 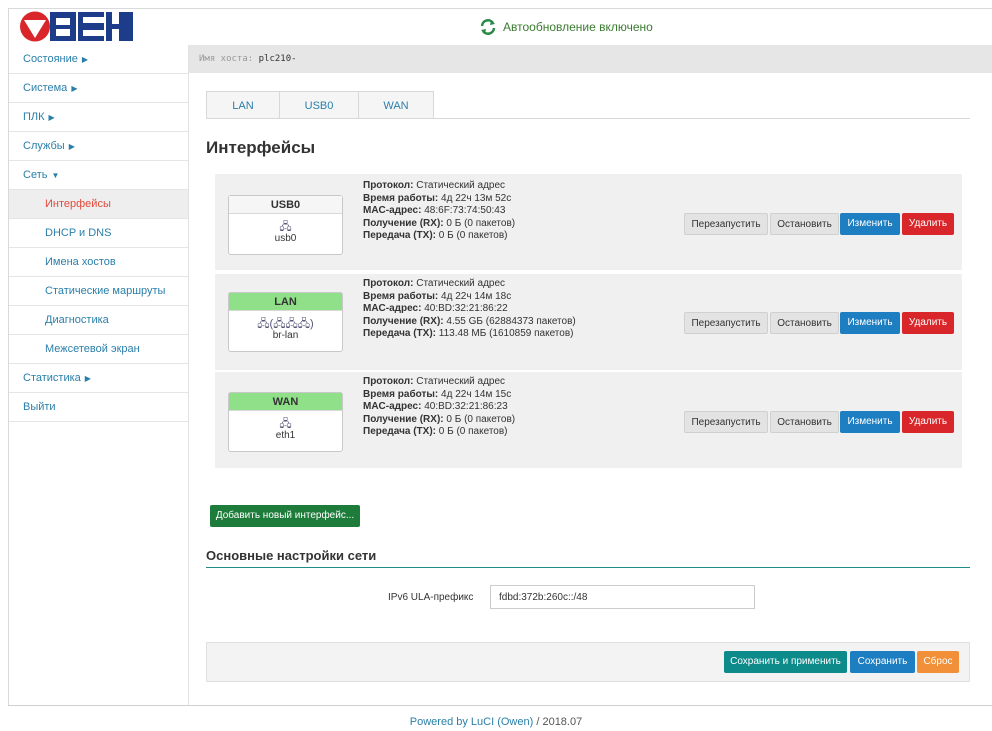 What do you see at coordinates (98, 378) in the screenshot?
I see `sidebar-item-statistics: Статистика ▶` at bounding box center [98, 378].